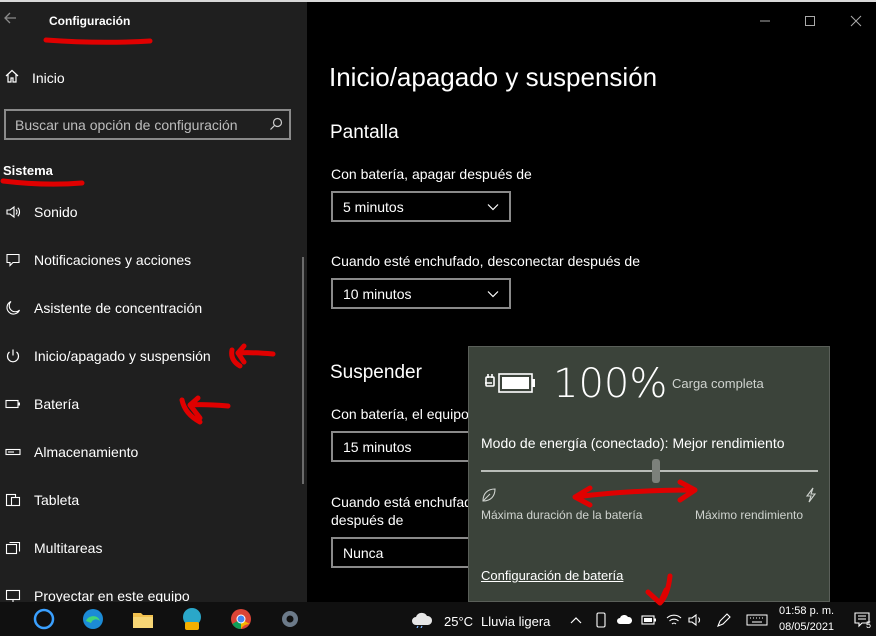 The image size is (876, 636). Describe the element at coordinates (458, 621) in the screenshot. I see `weather-temperature: 25°C` at that location.